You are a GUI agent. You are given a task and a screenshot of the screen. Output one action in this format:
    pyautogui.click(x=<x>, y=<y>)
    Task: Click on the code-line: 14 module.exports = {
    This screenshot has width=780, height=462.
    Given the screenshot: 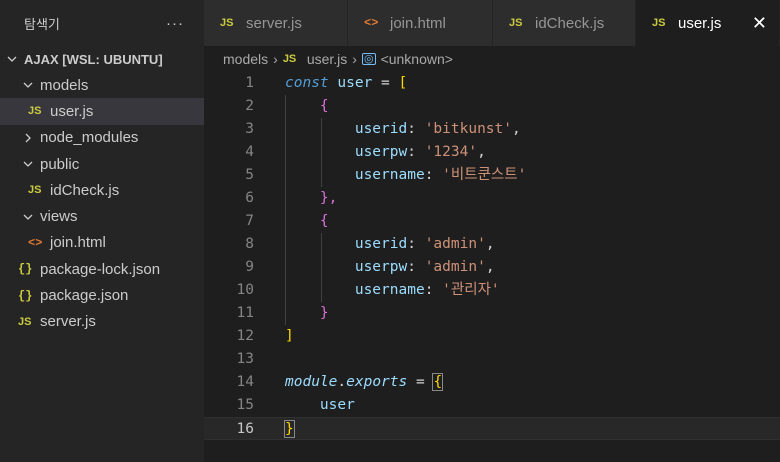 What is the action you would take?
    pyautogui.click(x=492, y=382)
    